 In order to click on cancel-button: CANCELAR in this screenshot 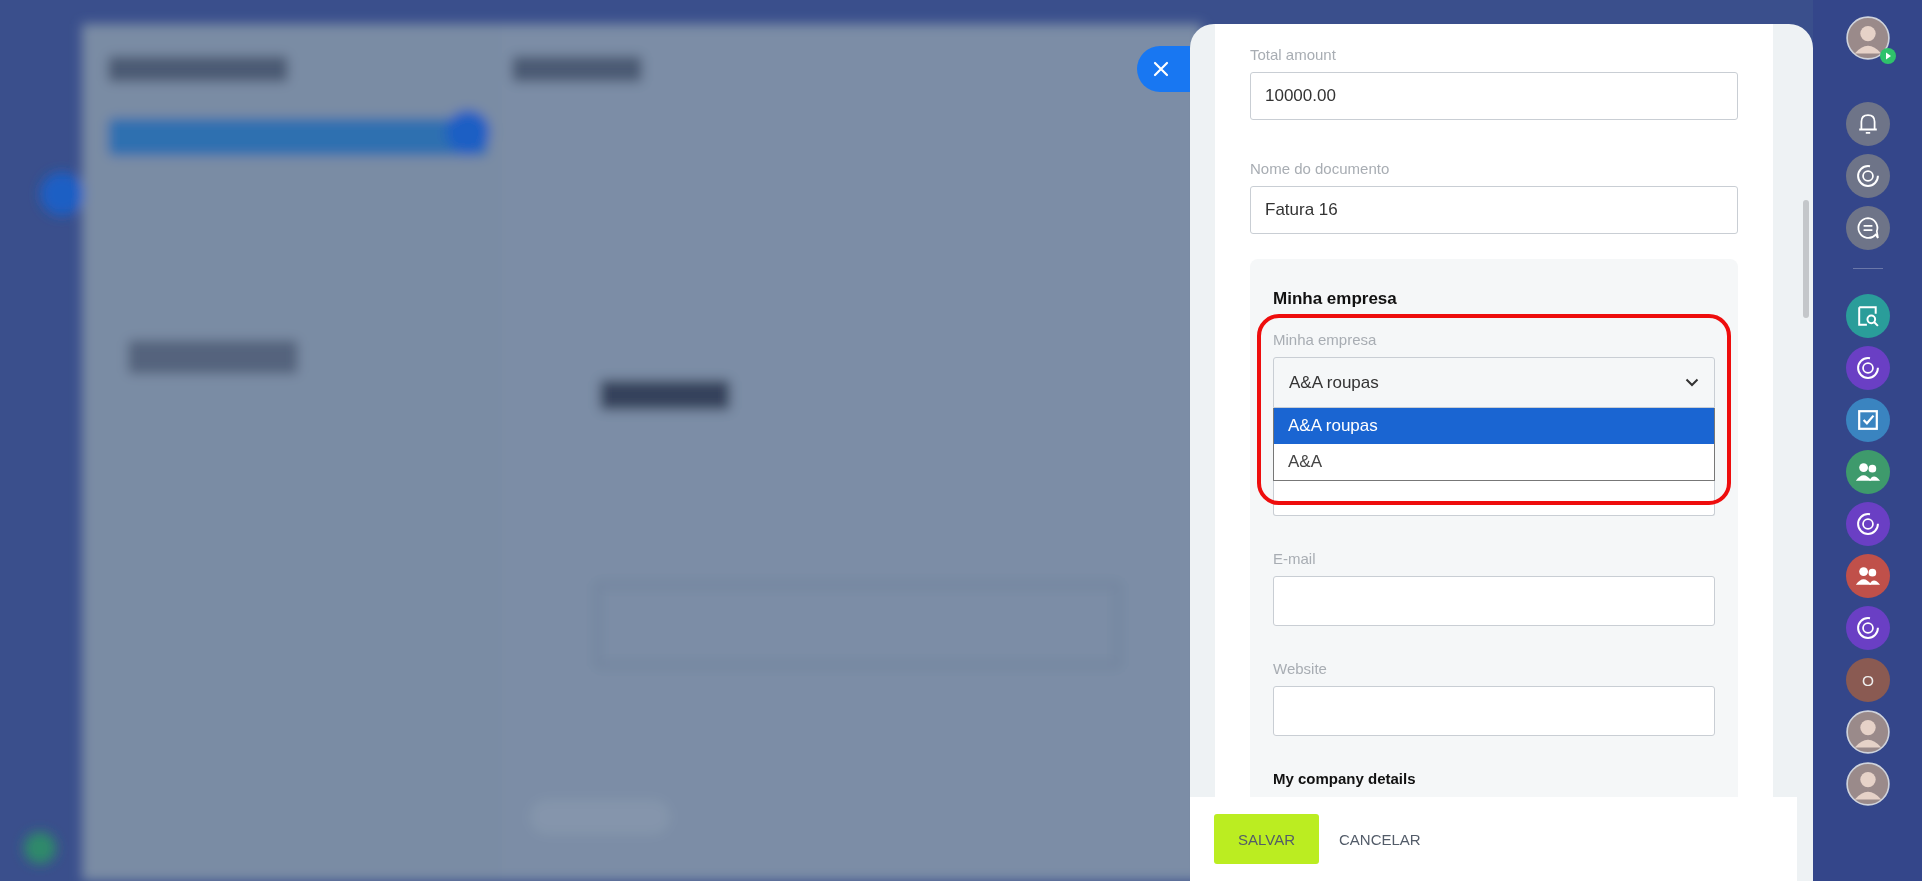, I will do `click(1379, 839)`.